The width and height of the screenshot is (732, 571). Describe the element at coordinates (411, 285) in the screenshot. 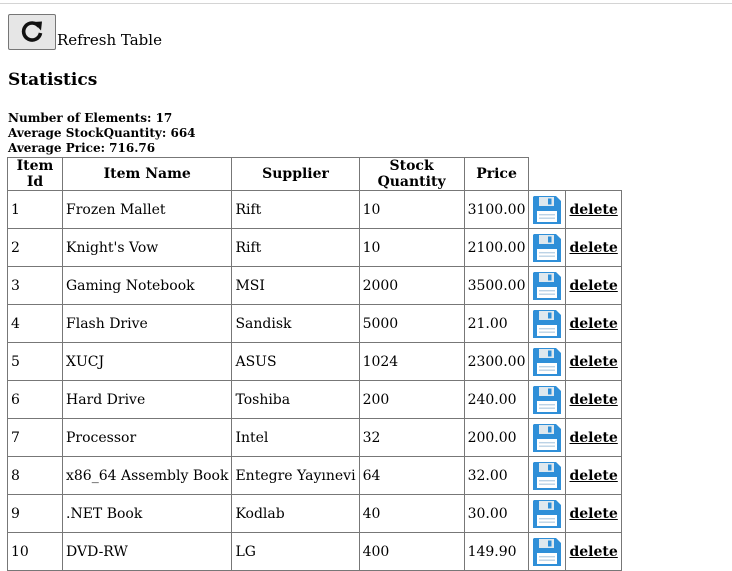

I see `cell-stock-quantity: 2000` at that location.